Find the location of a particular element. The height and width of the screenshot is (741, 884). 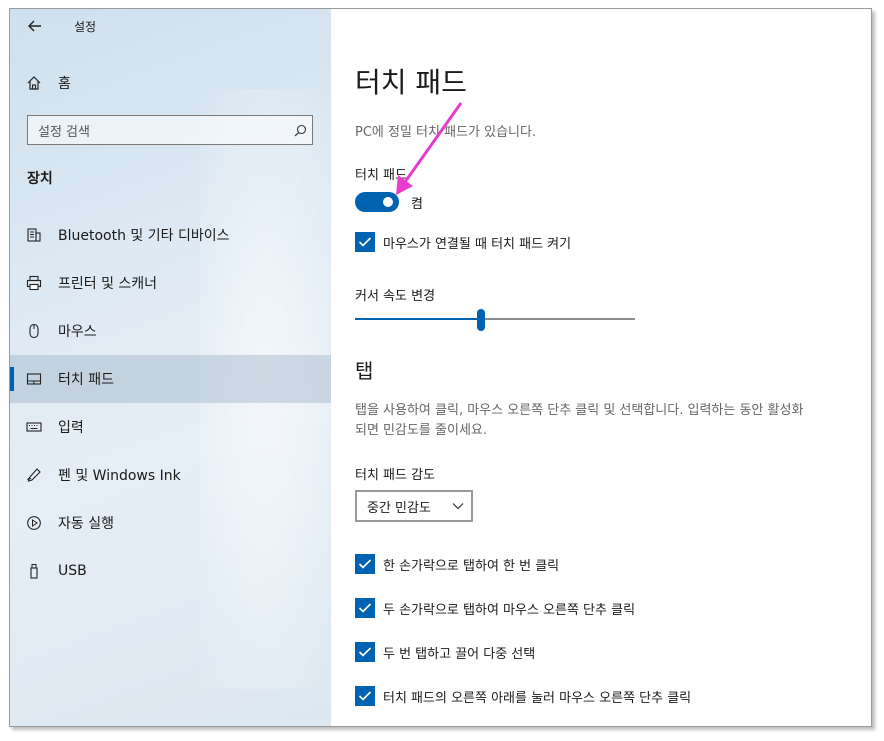

option-checkbox-double-tap-drag: 두 번 탭하고 끌어 다중 선택 is located at coordinates (445, 652).